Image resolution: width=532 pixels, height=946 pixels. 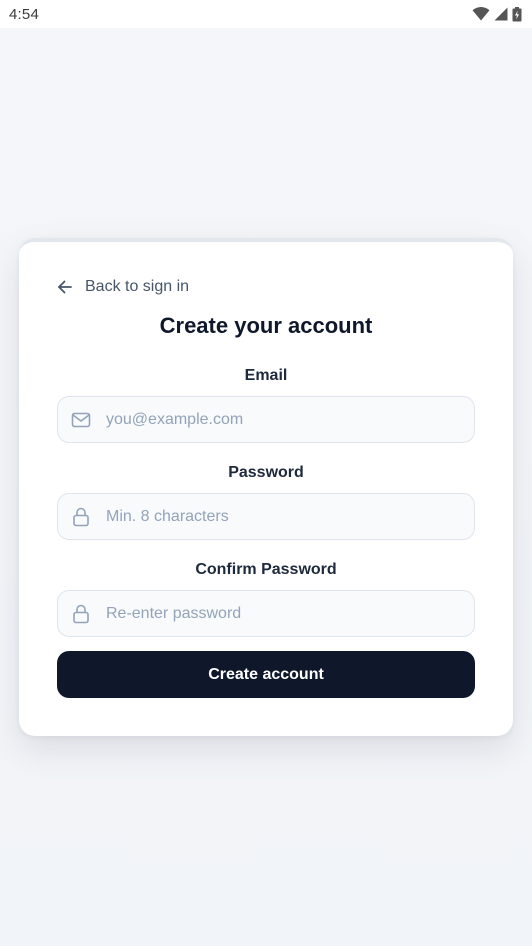 I want to click on back-to-sign-in-link: Back to sign in, so click(x=123, y=287).